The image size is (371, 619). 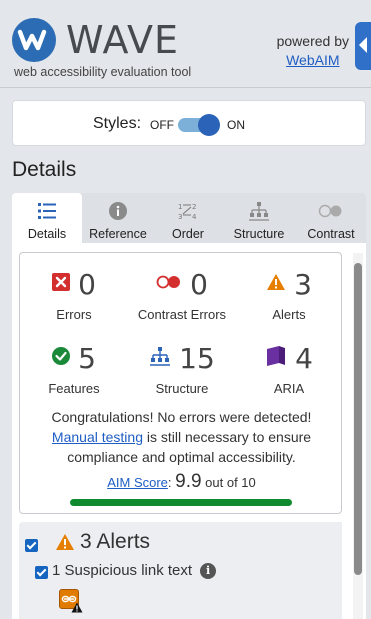 I want to click on stat-features: 5 Features, so click(x=74, y=369).